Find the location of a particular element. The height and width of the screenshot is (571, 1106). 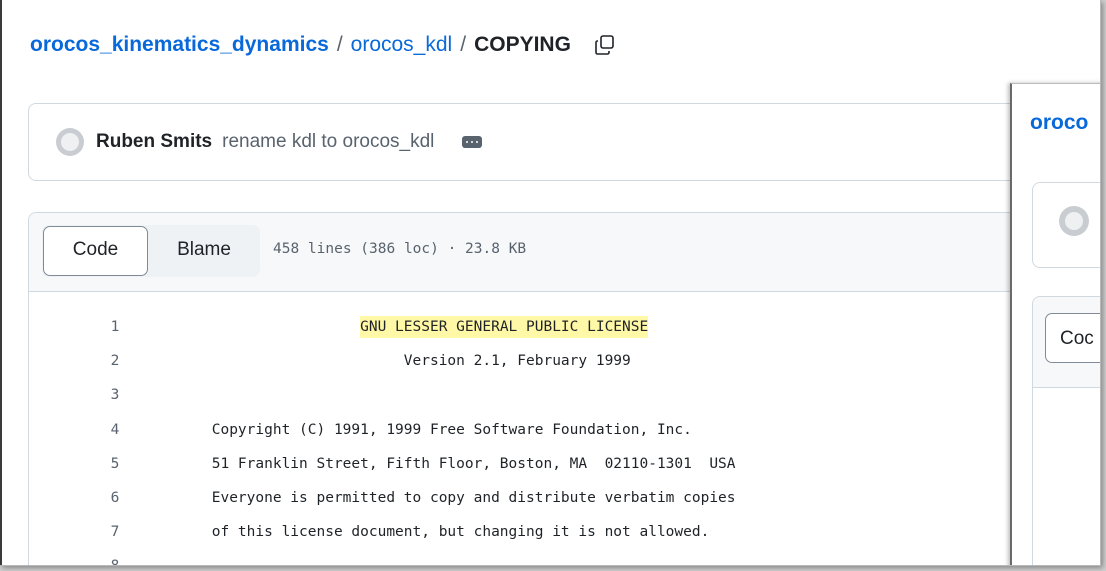

breadcrumb-repo-link: orocos_kinematics_dynamics is located at coordinates (179, 45).